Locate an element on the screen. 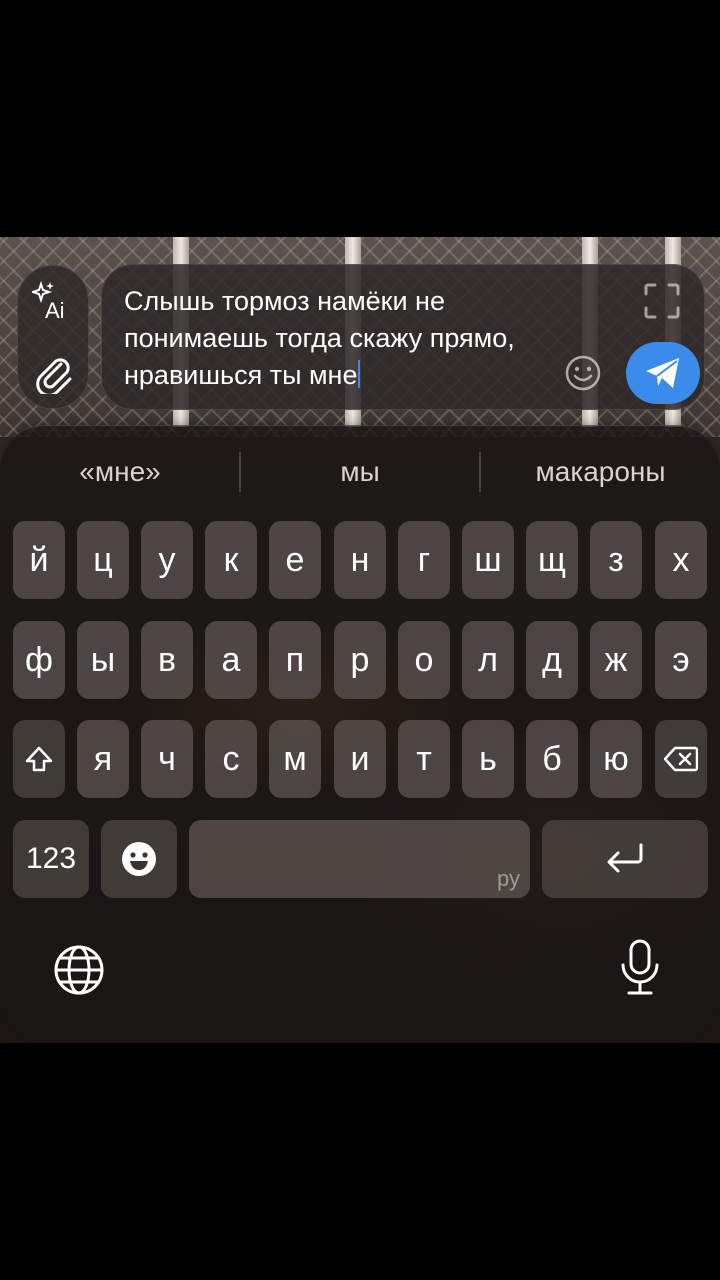 The image size is (720, 1280). key-letter: щ is located at coordinates (552, 560).